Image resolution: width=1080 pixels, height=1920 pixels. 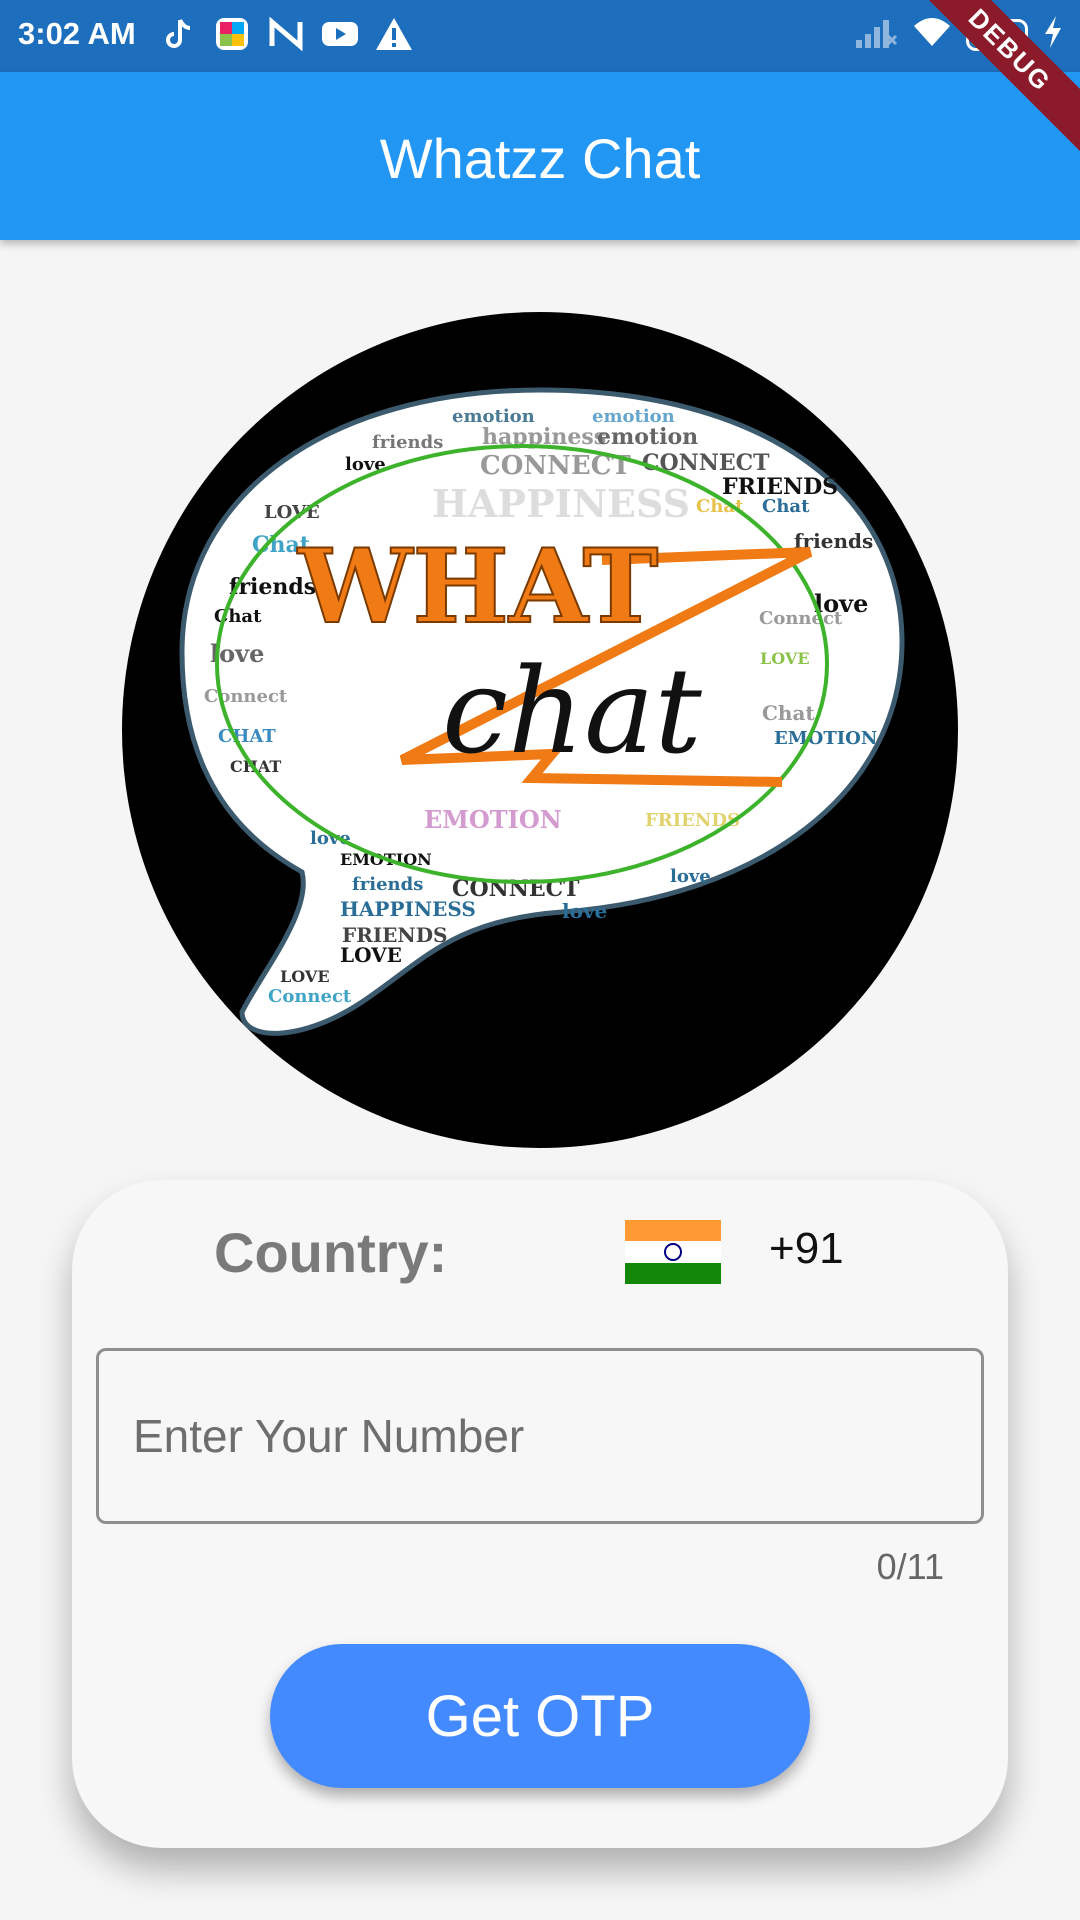 What do you see at coordinates (77, 33) in the screenshot?
I see `status-time: 3:02 AM` at bounding box center [77, 33].